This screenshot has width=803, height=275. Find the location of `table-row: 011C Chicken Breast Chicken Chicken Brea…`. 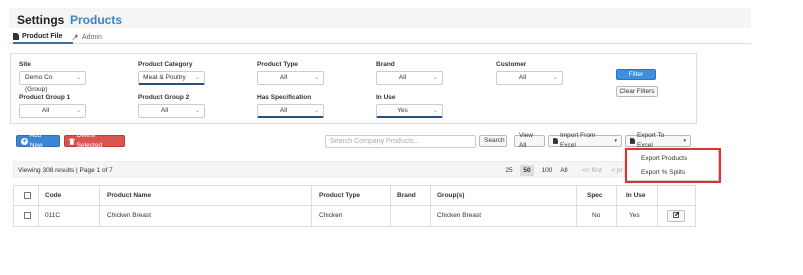

table-row: 011C Chicken Breast Chicken Chicken Brea… is located at coordinates (354, 216).